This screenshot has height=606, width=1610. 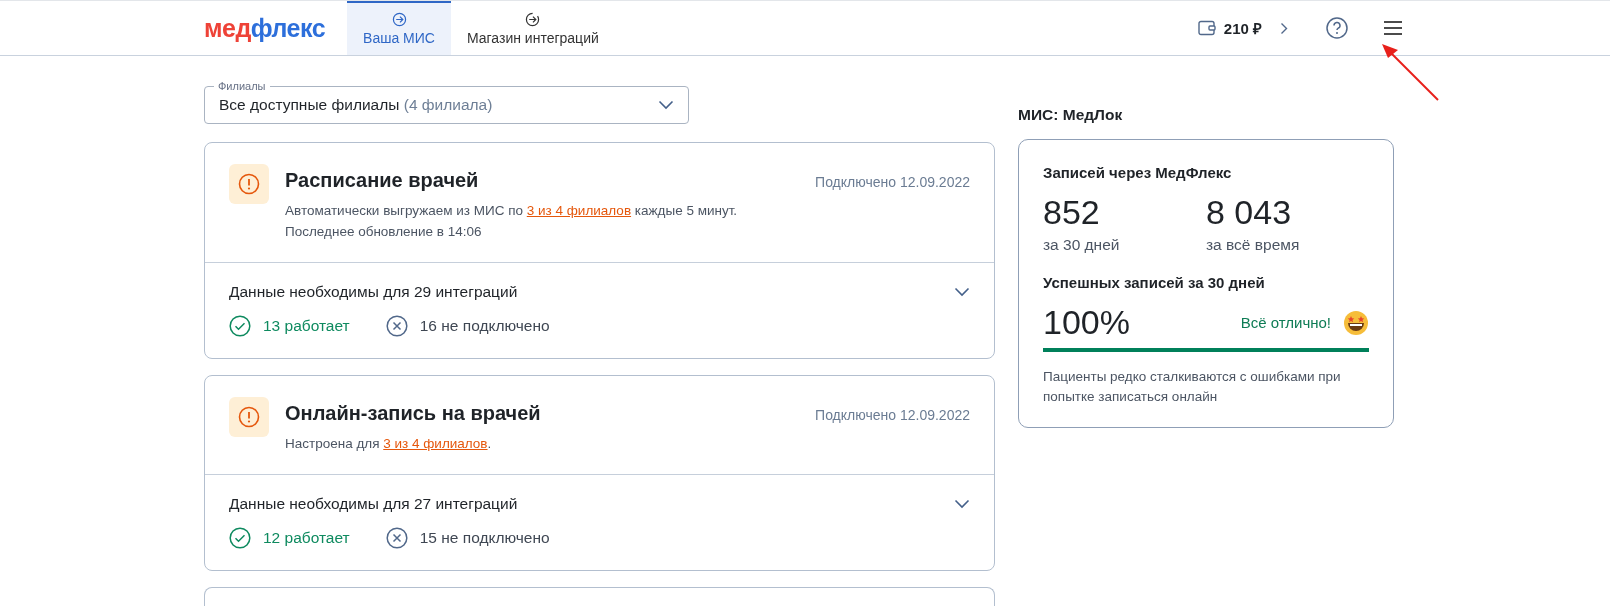 I want to click on nav-tab: Магазин интеграций, so click(x=532, y=28).